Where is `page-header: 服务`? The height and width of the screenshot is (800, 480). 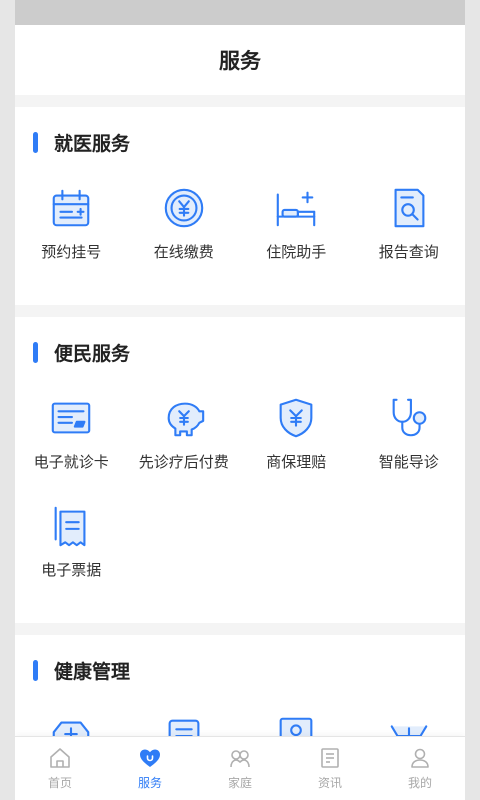
page-header: 服务 is located at coordinates (240, 60).